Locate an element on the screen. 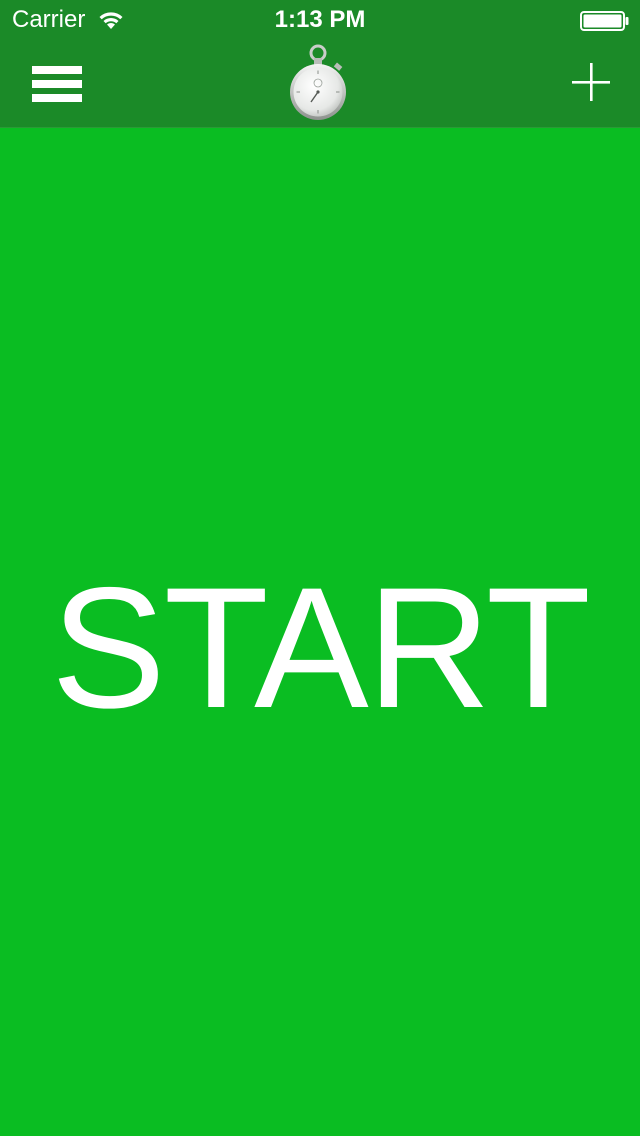  plus-icon is located at coordinates (591, 82).